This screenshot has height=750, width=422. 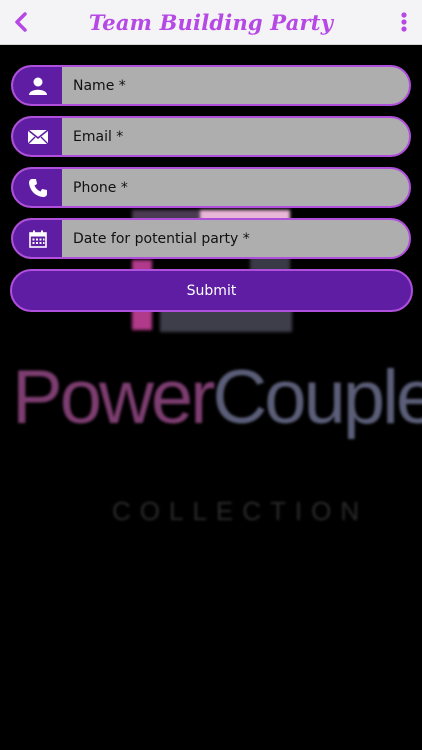 I want to click on chevron-left-icon, so click(x=21, y=22).